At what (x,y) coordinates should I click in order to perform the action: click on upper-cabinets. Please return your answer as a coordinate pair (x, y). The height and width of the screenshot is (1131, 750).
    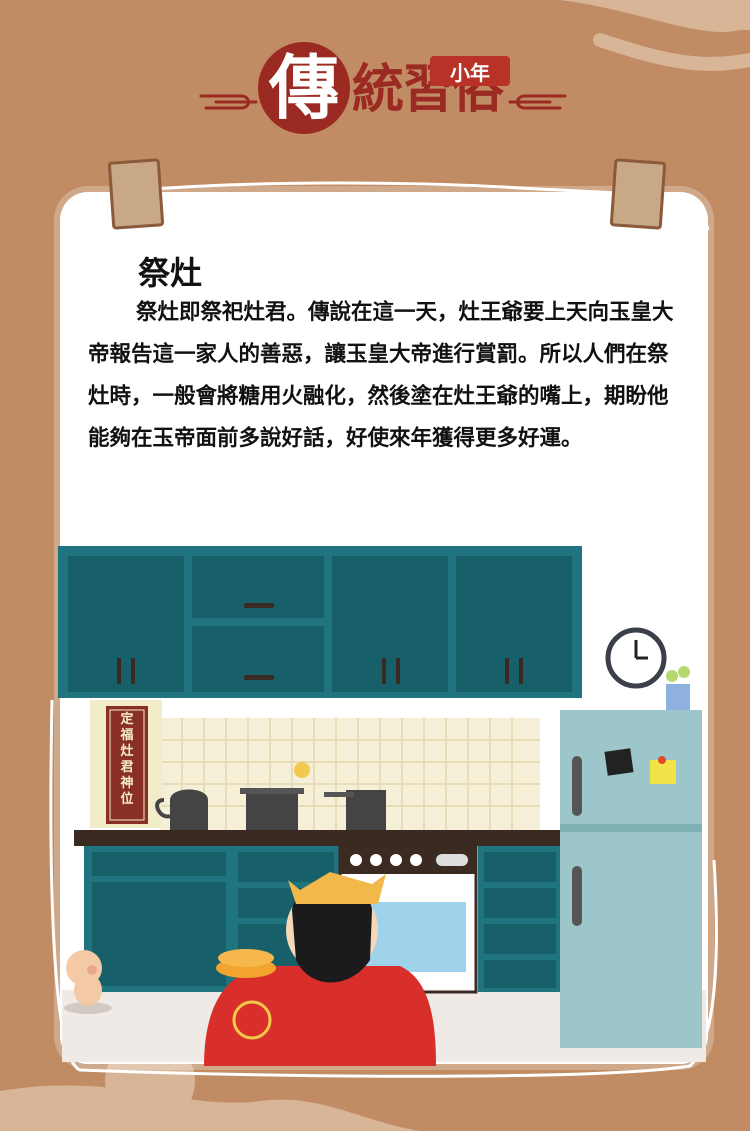
    Looking at the image, I should click on (320, 622).